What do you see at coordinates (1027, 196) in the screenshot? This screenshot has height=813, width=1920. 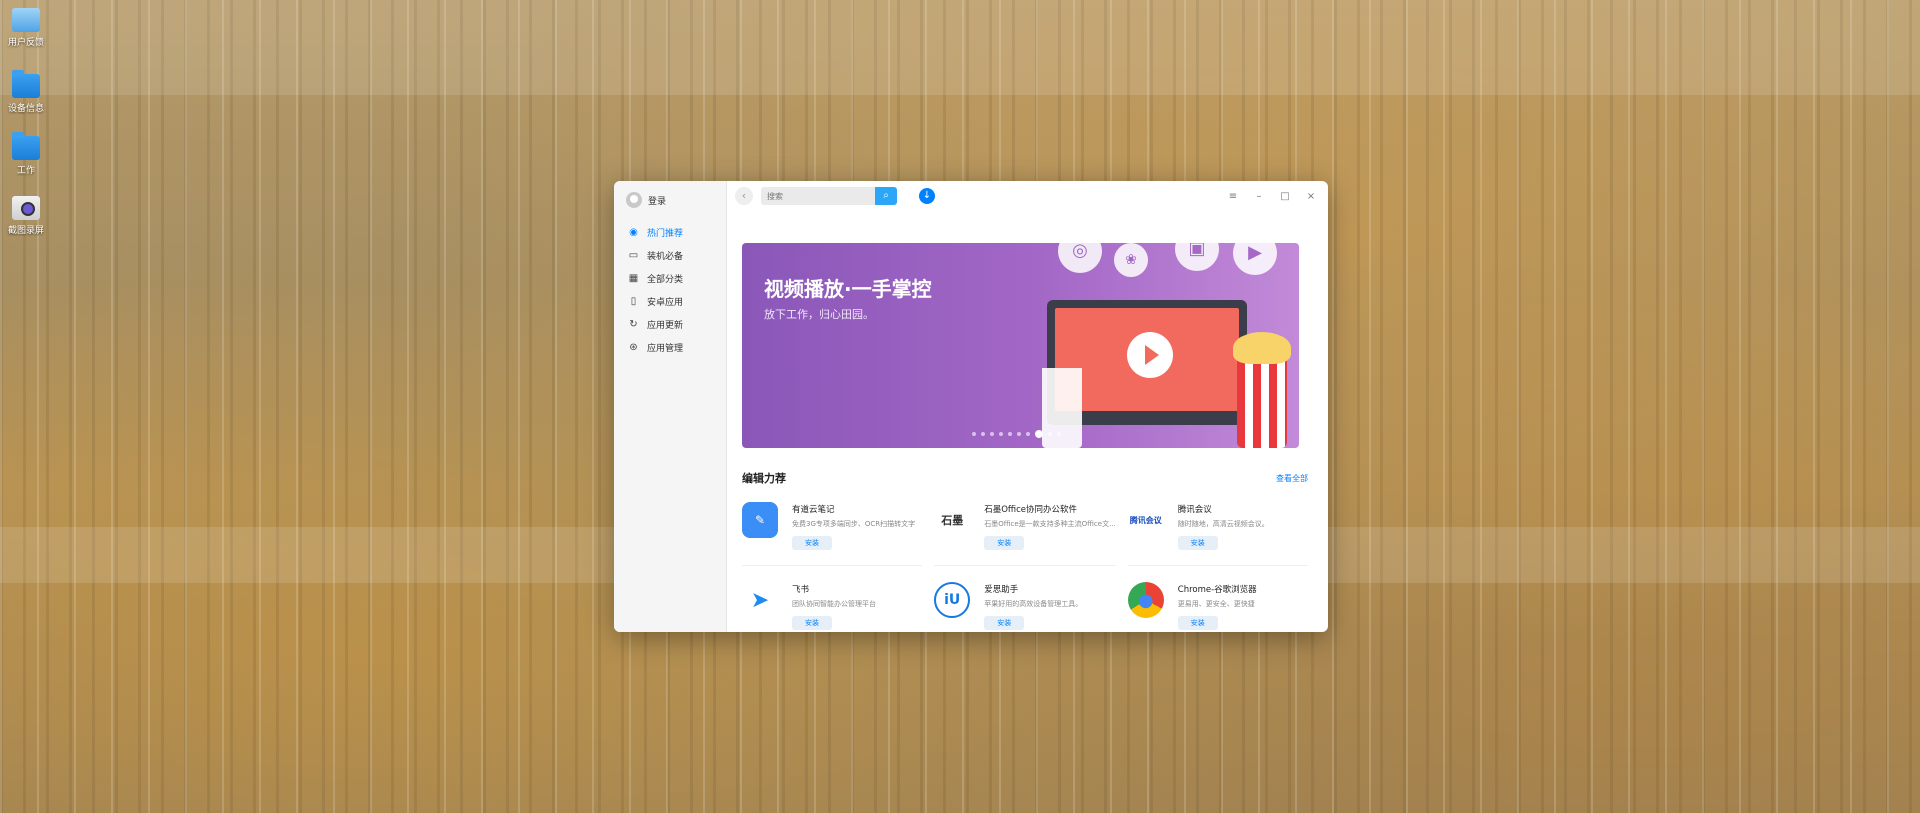 I see `titlebar: ‹ ⌕ ↓ ≡ – □ ×` at bounding box center [1027, 196].